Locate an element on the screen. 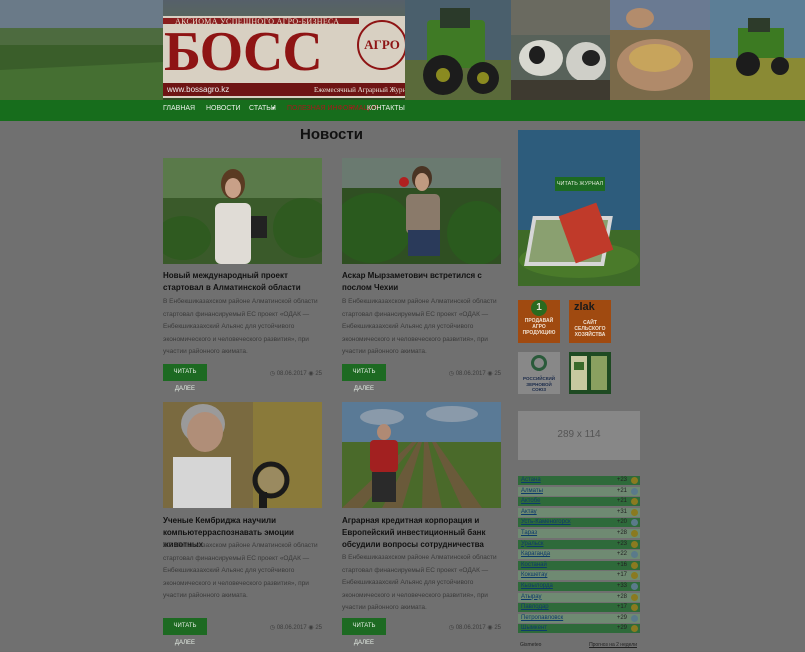 This screenshot has height=652, width=805. weather-city: Костанай is located at coordinates (534, 565).